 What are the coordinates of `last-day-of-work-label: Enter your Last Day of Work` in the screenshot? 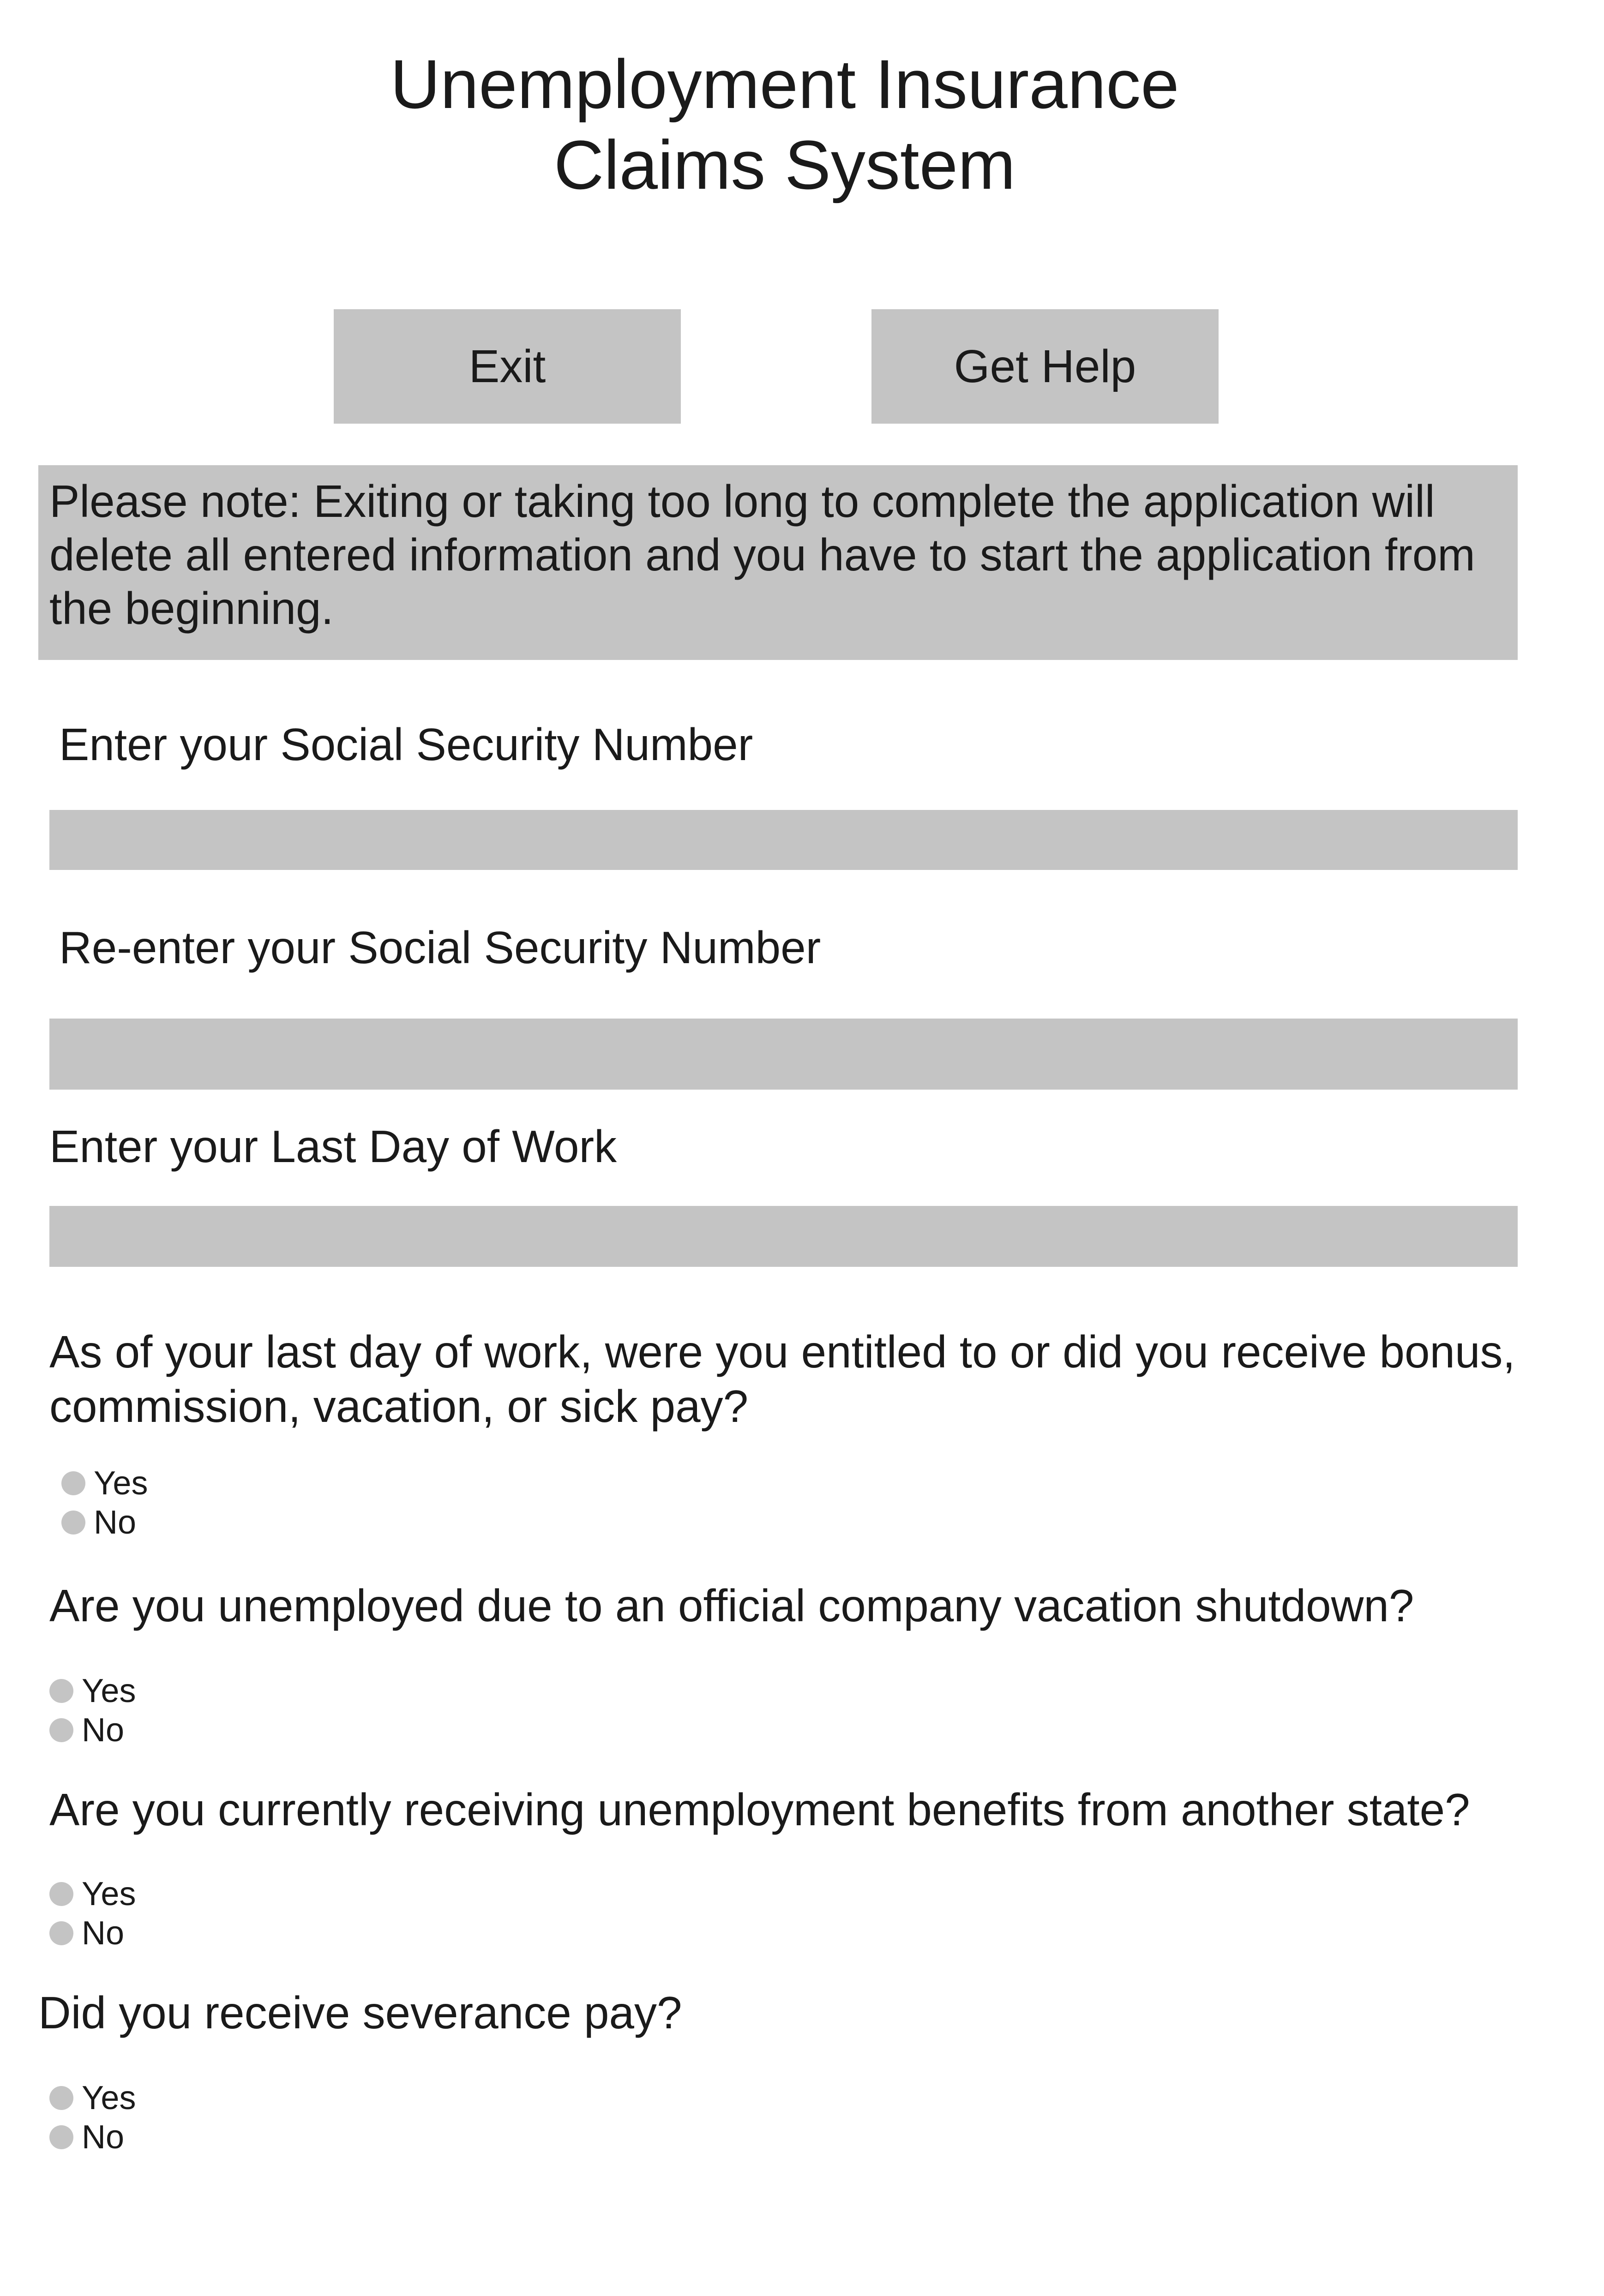 It's located at (333, 1146).